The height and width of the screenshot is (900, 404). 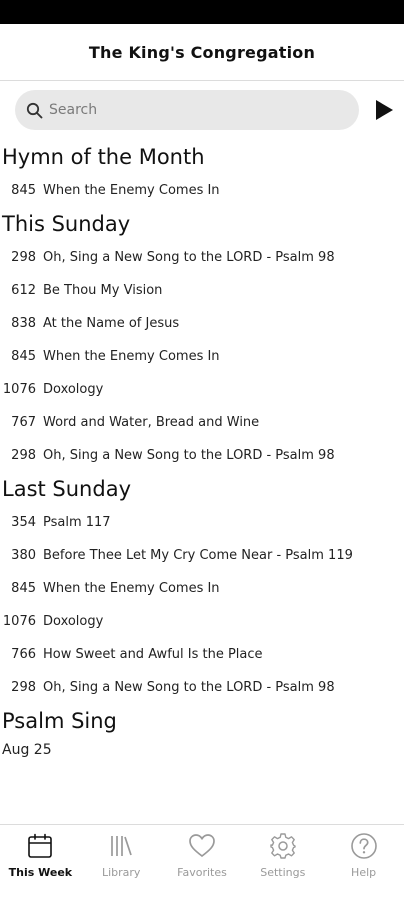 I want to click on search-input, so click(x=189, y=110).